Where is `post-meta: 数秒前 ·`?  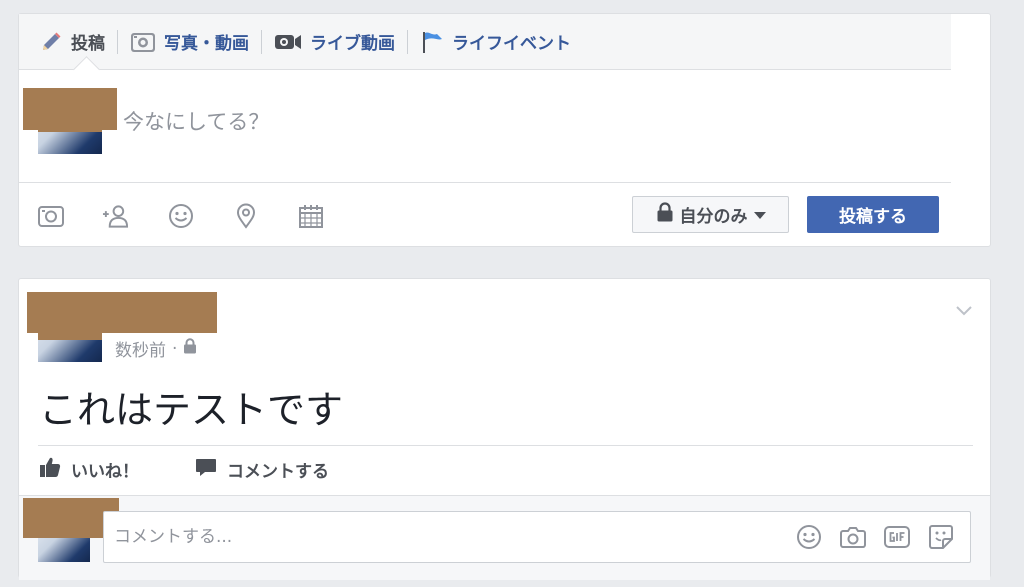
post-meta: 数秒前 · is located at coordinates (156, 348).